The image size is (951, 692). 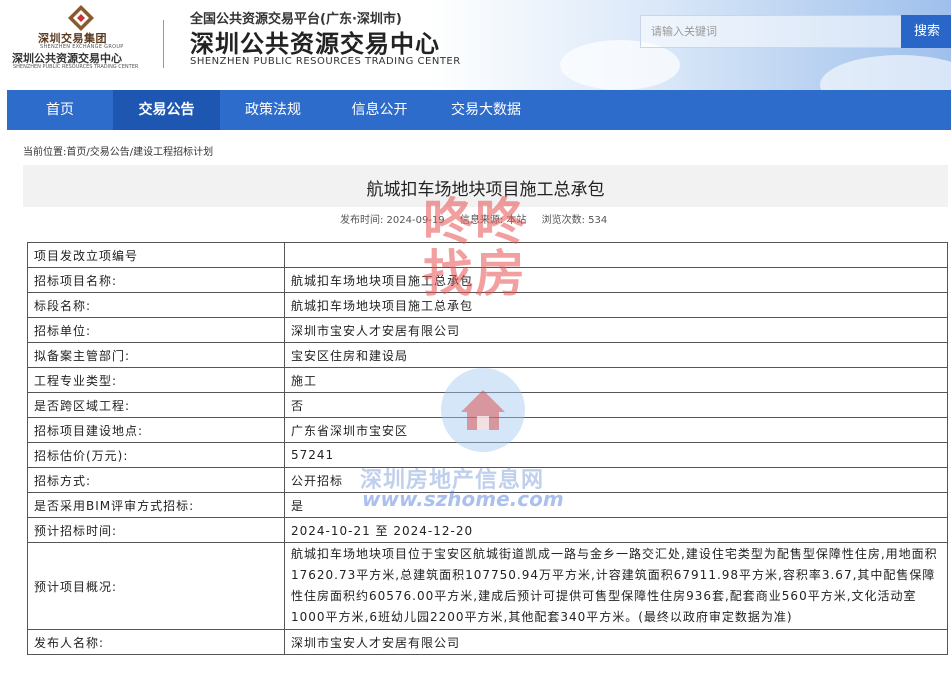 I want to click on header-cloud-decoration, so click(x=885, y=72).